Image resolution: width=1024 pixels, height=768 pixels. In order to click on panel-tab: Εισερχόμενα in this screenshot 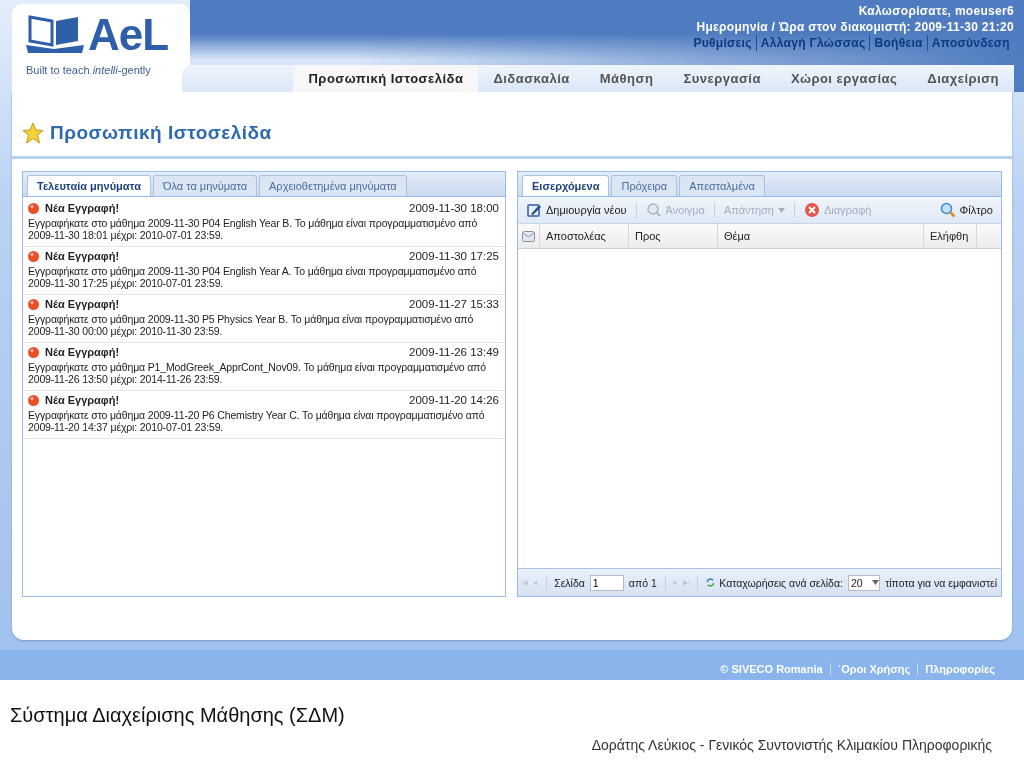, I will do `click(566, 185)`.